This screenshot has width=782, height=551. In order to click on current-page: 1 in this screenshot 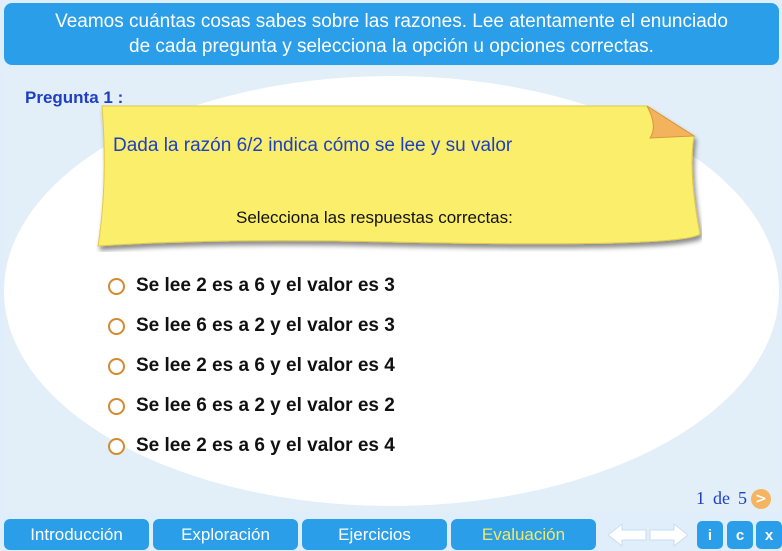, I will do `click(700, 498)`.